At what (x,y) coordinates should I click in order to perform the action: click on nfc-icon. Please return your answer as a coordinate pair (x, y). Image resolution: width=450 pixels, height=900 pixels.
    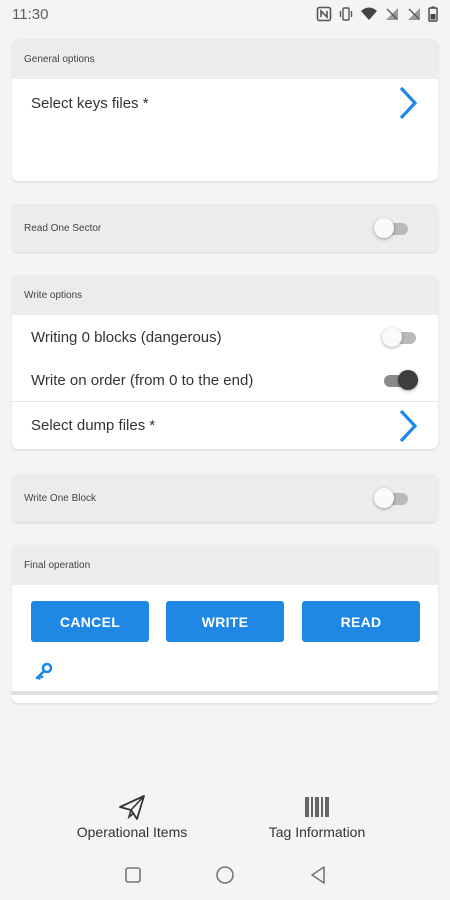
    Looking at the image, I should click on (324, 14).